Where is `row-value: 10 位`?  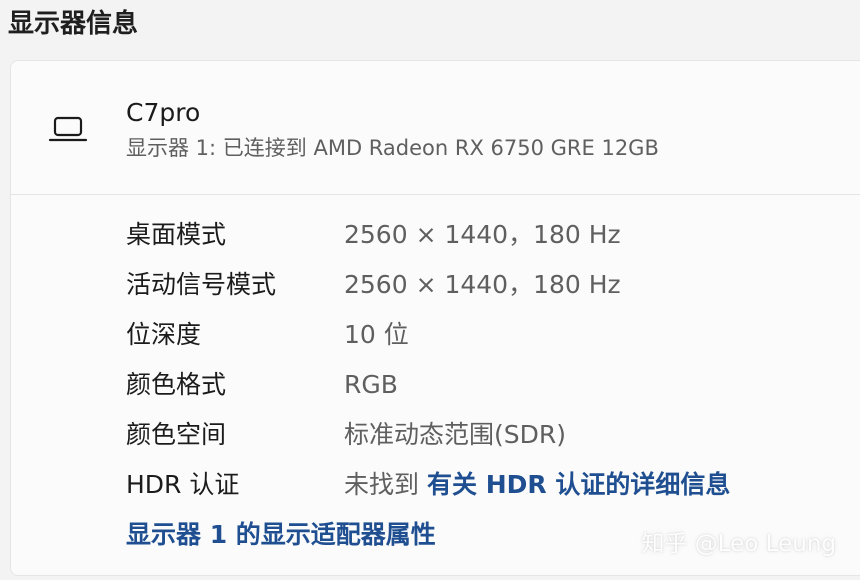
row-value: 10 位 is located at coordinates (376, 334).